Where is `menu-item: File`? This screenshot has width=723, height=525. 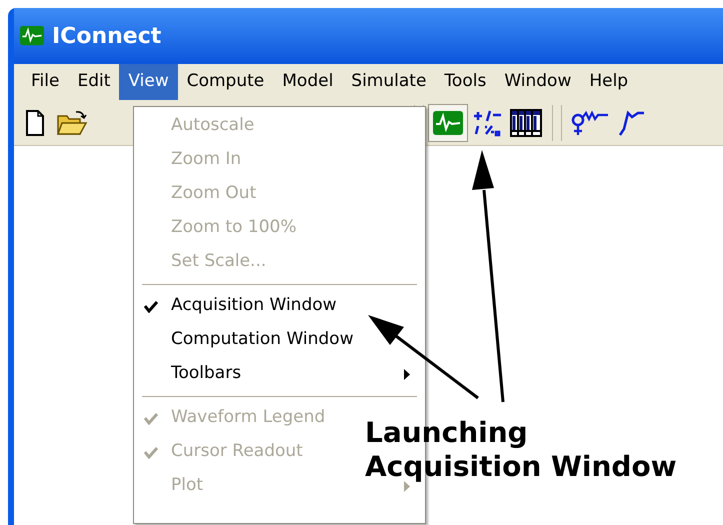
menu-item: File is located at coordinates (45, 82).